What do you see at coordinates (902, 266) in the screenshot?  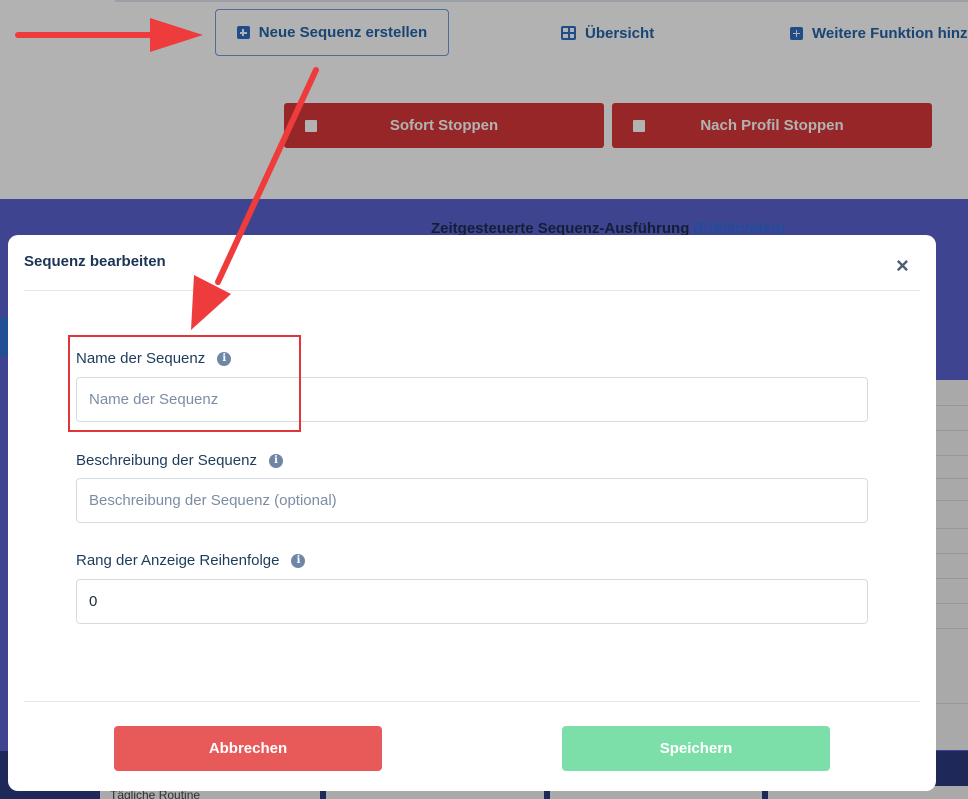 I see `close-icon: ×` at bounding box center [902, 266].